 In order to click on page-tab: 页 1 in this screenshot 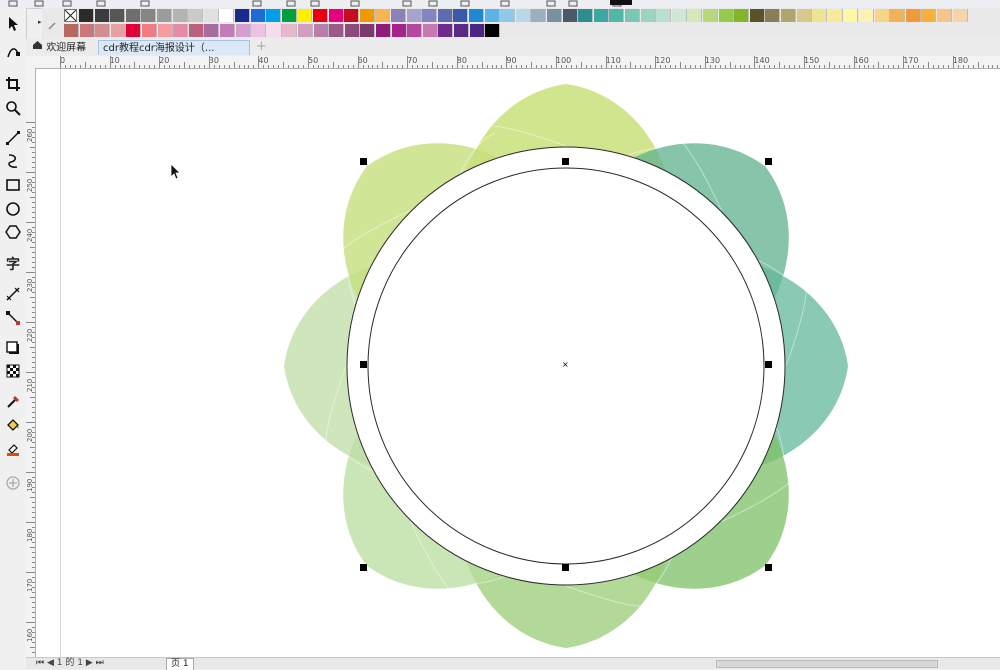, I will do `click(180, 664)`.